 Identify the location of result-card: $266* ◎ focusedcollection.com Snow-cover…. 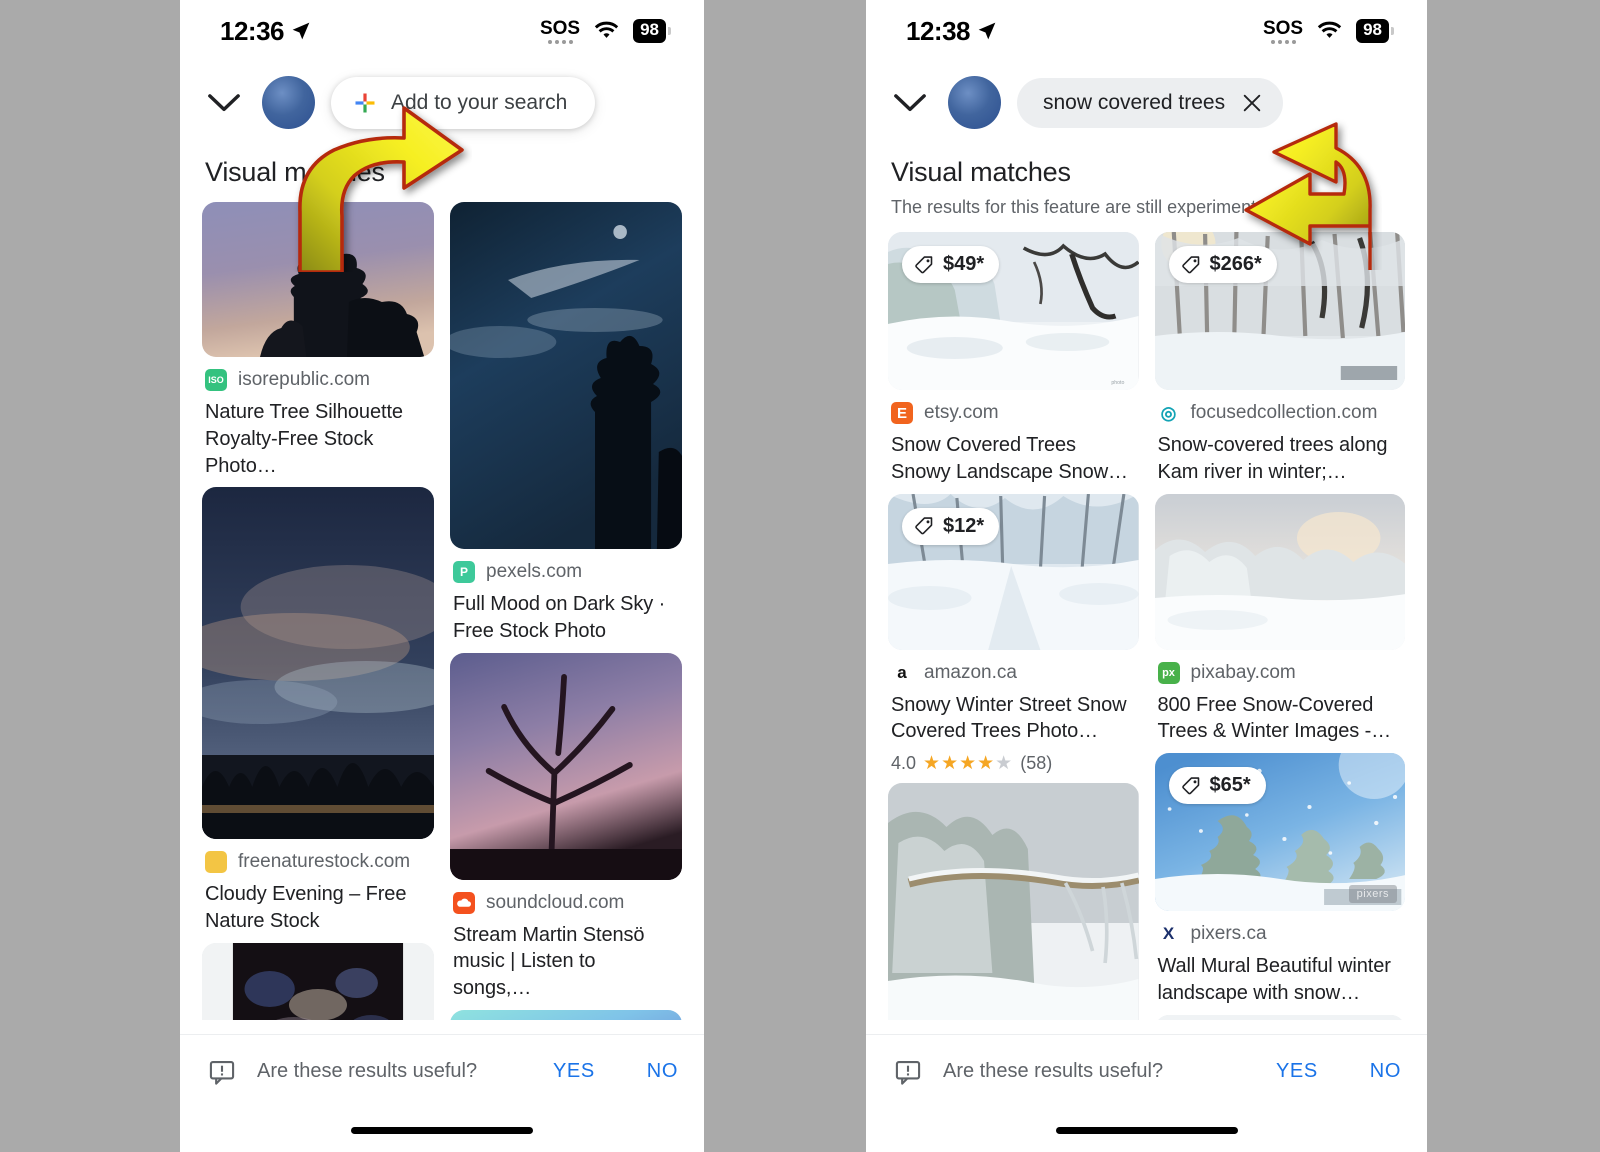
(1280, 359).